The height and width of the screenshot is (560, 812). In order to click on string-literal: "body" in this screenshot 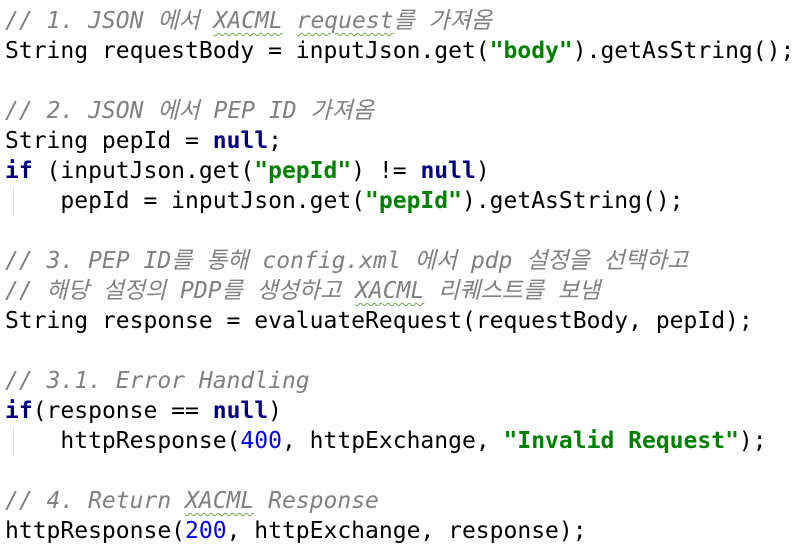, I will do `click(531, 51)`.